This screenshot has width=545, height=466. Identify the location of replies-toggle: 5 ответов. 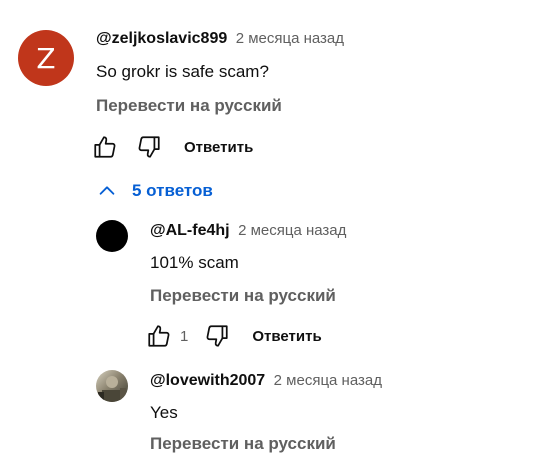
(154, 191).